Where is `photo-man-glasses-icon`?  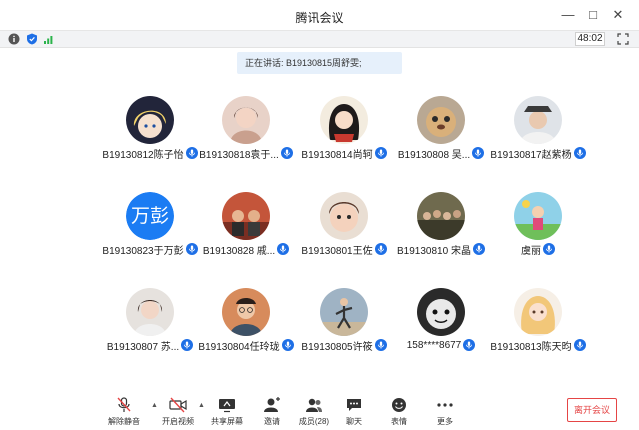
photo-man-glasses-icon is located at coordinates (246, 312).